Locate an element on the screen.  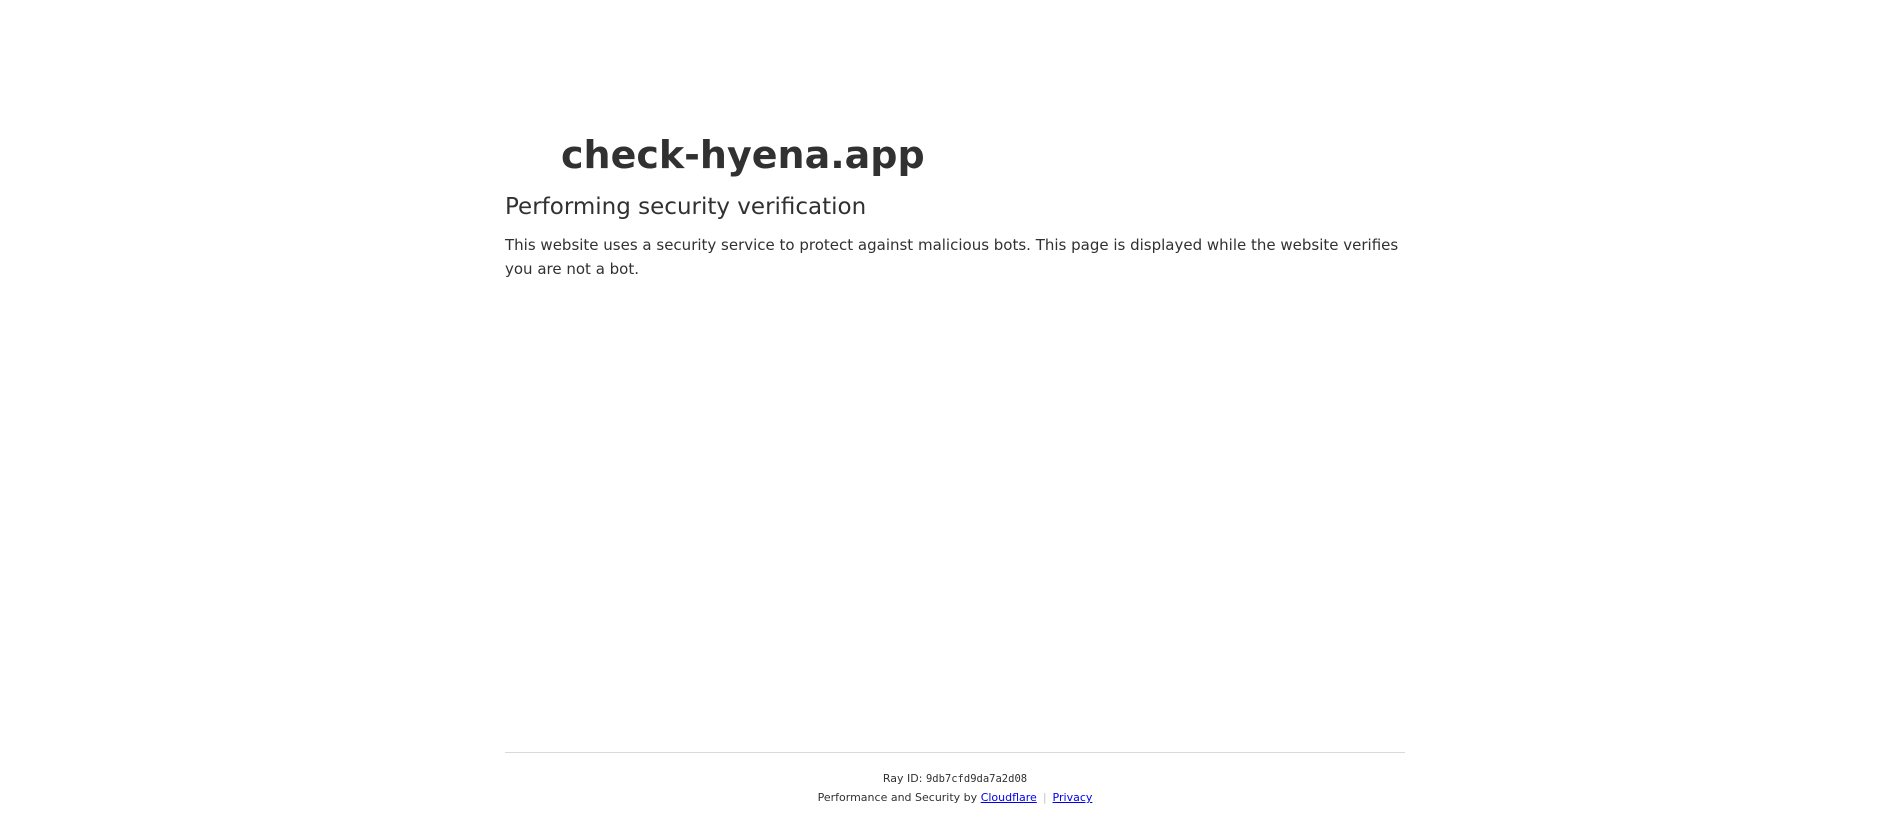
site-title-row: check-hyena.app is located at coordinates (955, 155).